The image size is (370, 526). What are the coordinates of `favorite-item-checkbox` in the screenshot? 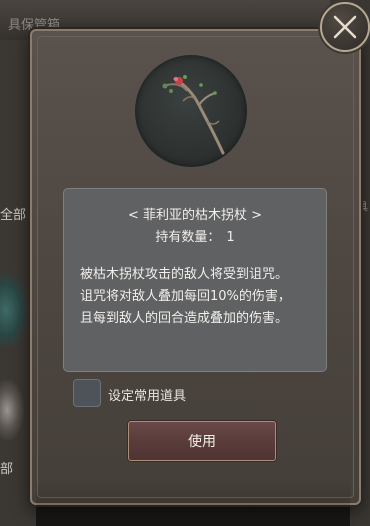 It's located at (87, 393).